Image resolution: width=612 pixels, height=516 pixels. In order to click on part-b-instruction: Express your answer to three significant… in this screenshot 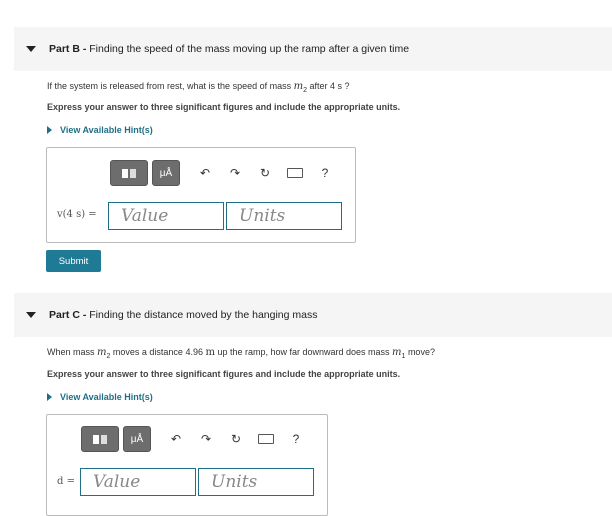, I will do `click(224, 107)`.